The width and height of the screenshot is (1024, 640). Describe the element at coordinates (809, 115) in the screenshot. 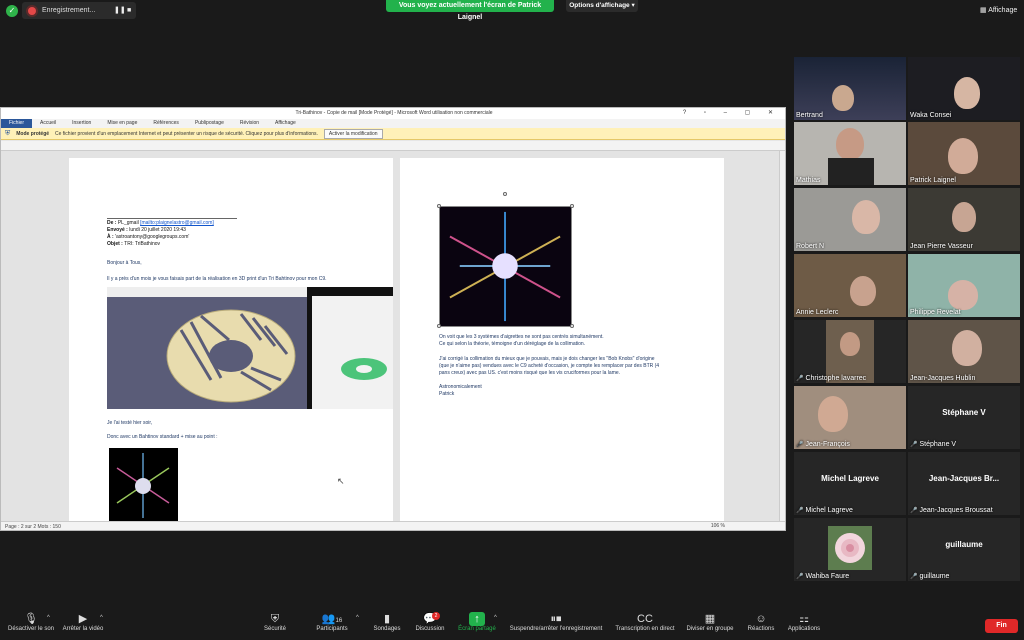

I see `participant-name: Bertrand` at that location.